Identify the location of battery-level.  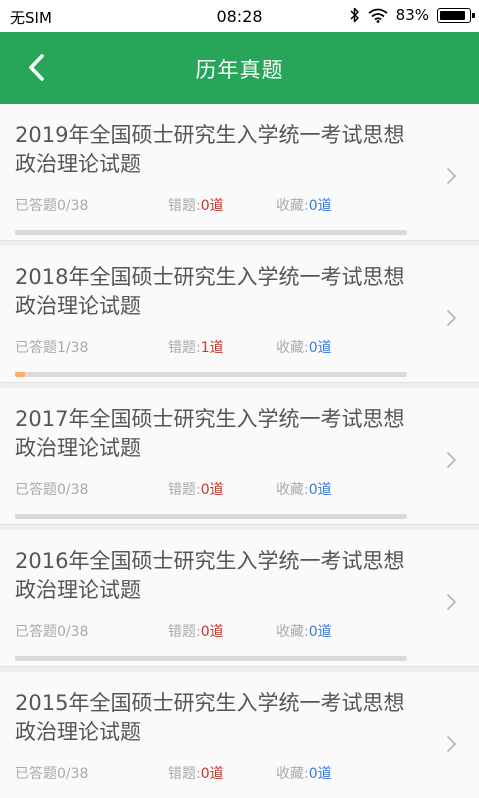
(452, 15).